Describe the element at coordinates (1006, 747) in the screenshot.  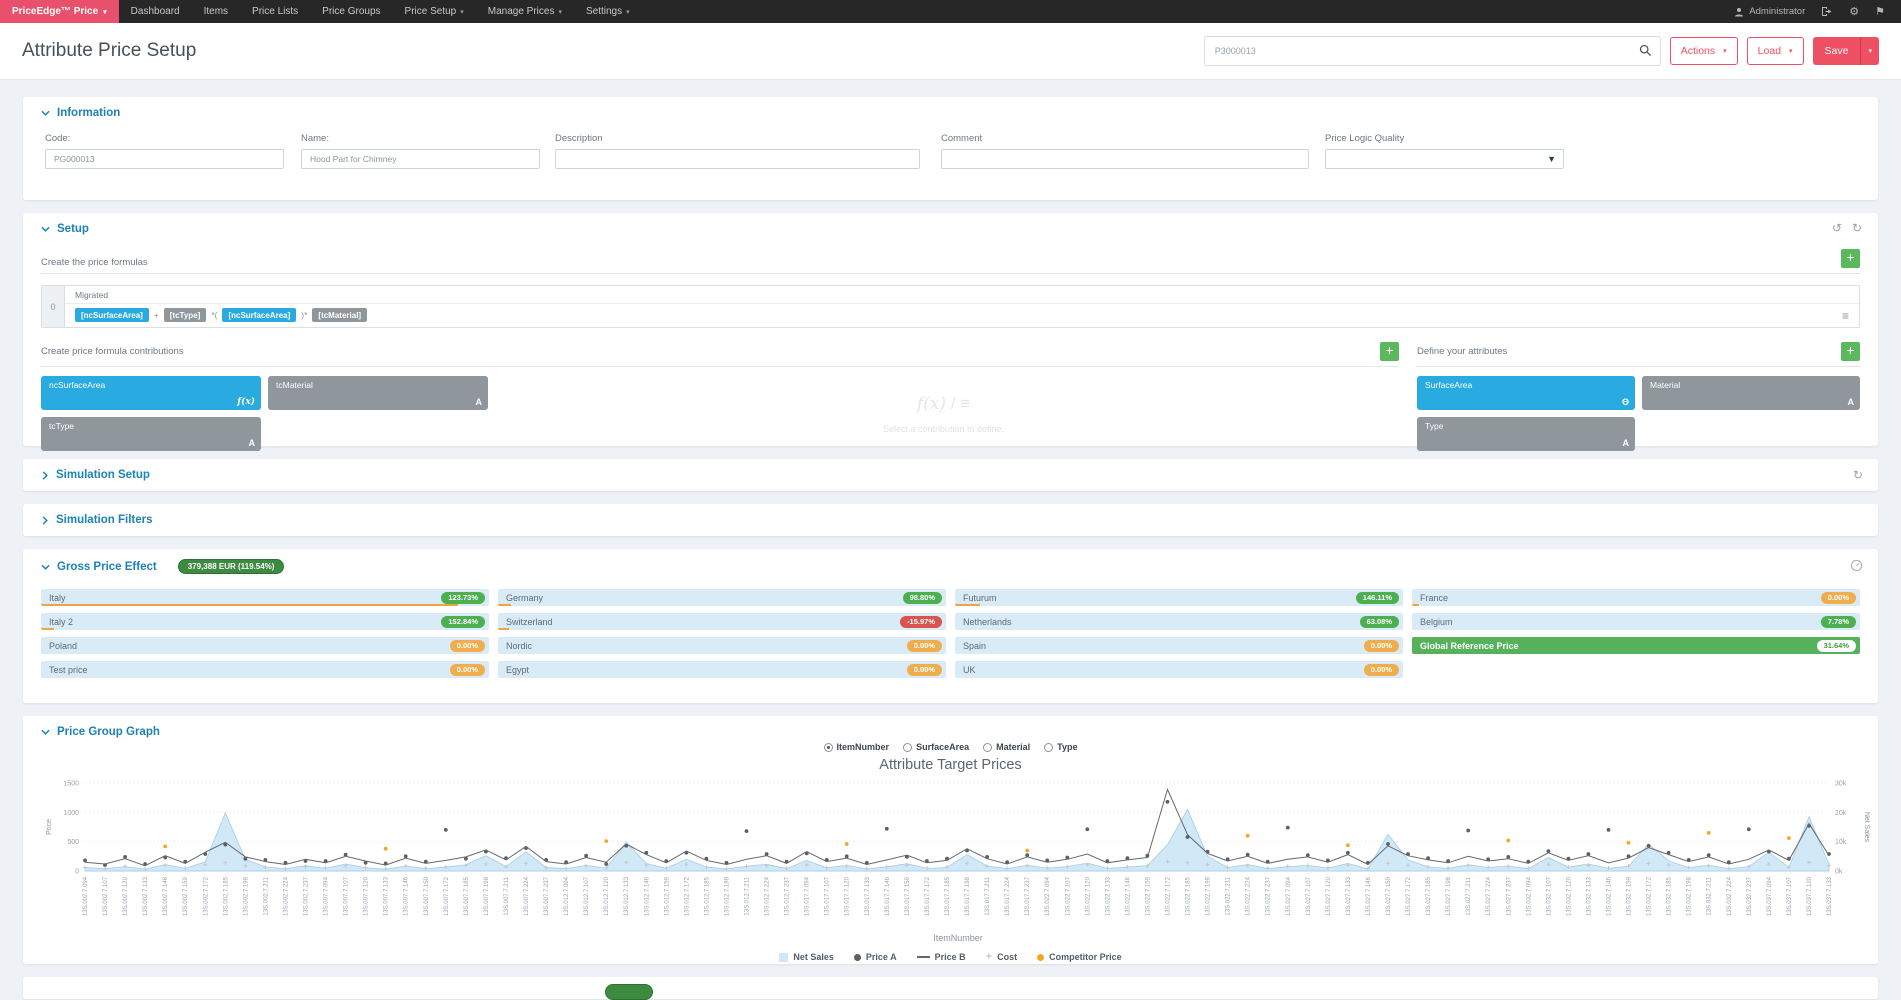
I see `radio-material: Material` at that location.